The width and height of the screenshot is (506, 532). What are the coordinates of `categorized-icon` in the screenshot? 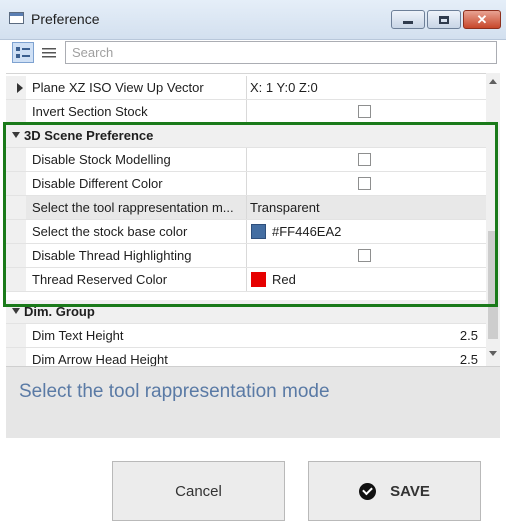 It's located at (23, 52).